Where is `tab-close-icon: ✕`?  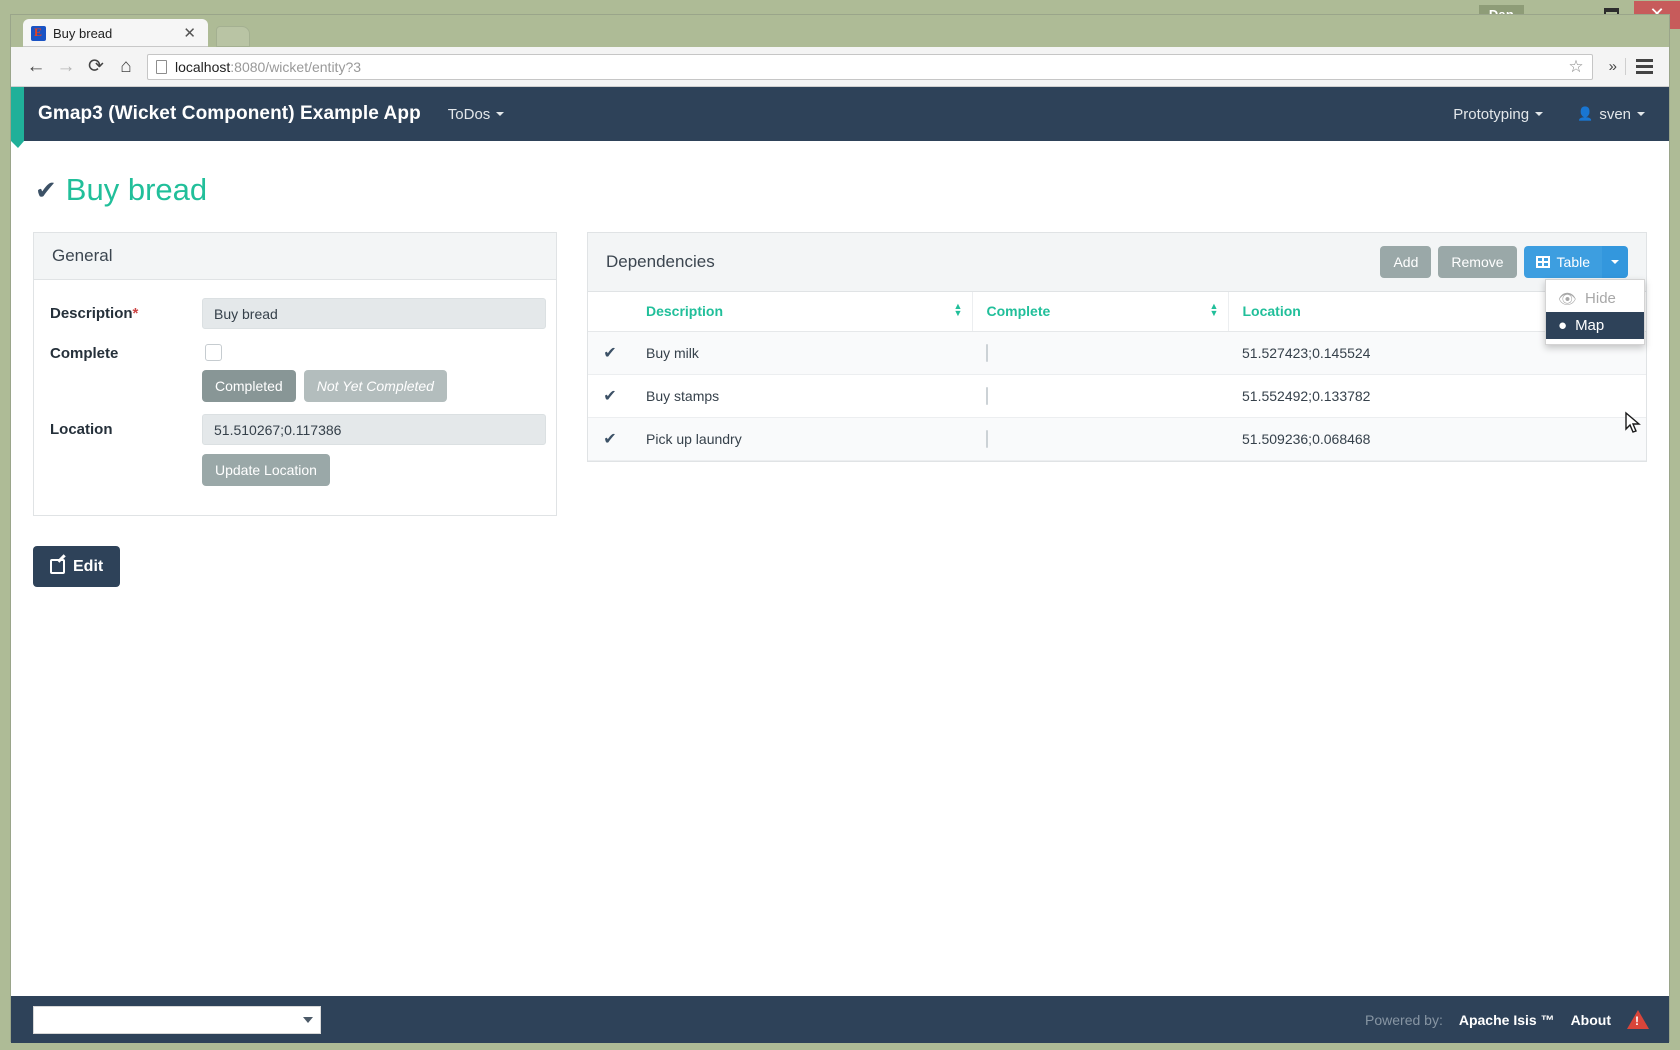 tab-close-icon: ✕ is located at coordinates (189, 33).